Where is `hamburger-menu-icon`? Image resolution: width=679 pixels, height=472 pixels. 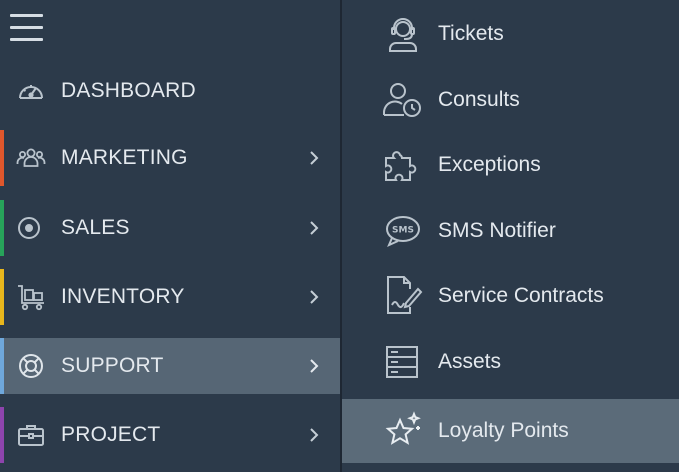
hamburger-menu-icon is located at coordinates (27, 28).